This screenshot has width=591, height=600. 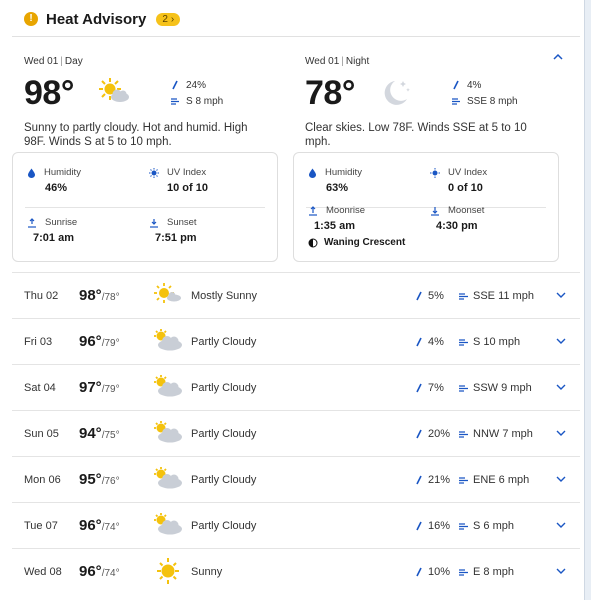 What do you see at coordinates (439, 571) in the screenshot?
I see `forecast-precip: 10%` at bounding box center [439, 571].